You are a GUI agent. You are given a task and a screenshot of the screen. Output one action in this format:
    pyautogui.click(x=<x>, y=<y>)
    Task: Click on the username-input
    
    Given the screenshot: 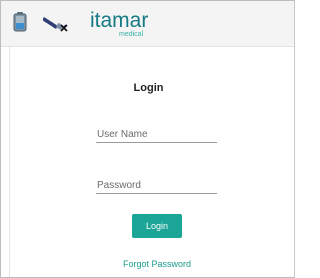 What is the action you would take?
    pyautogui.click(x=156, y=135)
    